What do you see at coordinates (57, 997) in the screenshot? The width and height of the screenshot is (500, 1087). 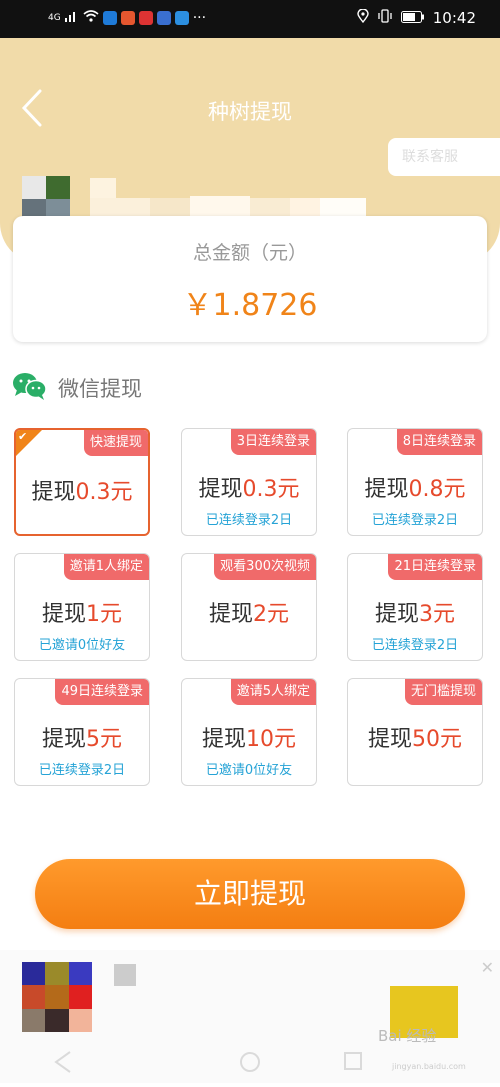 I see `ad-image` at bounding box center [57, 997].